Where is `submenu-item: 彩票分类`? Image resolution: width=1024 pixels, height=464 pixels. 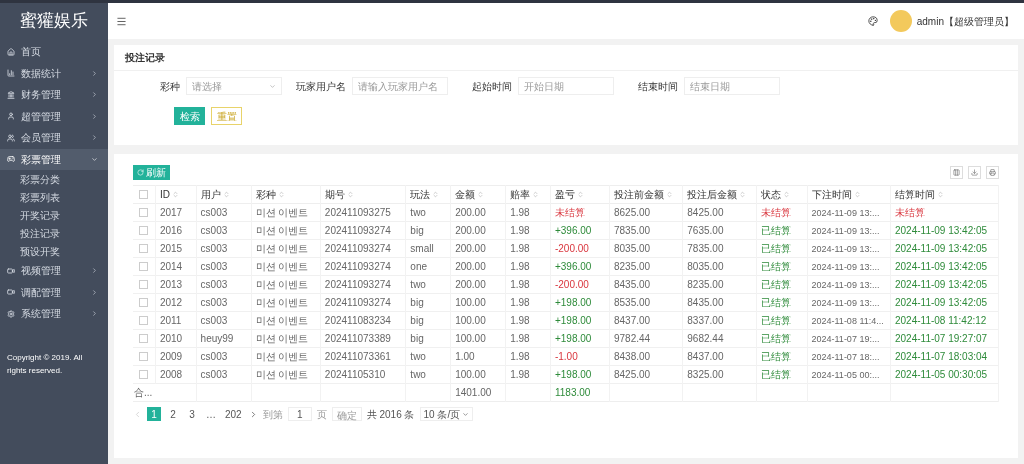 submenu-item: 彩票分类 is located at coordinates (54, 179).